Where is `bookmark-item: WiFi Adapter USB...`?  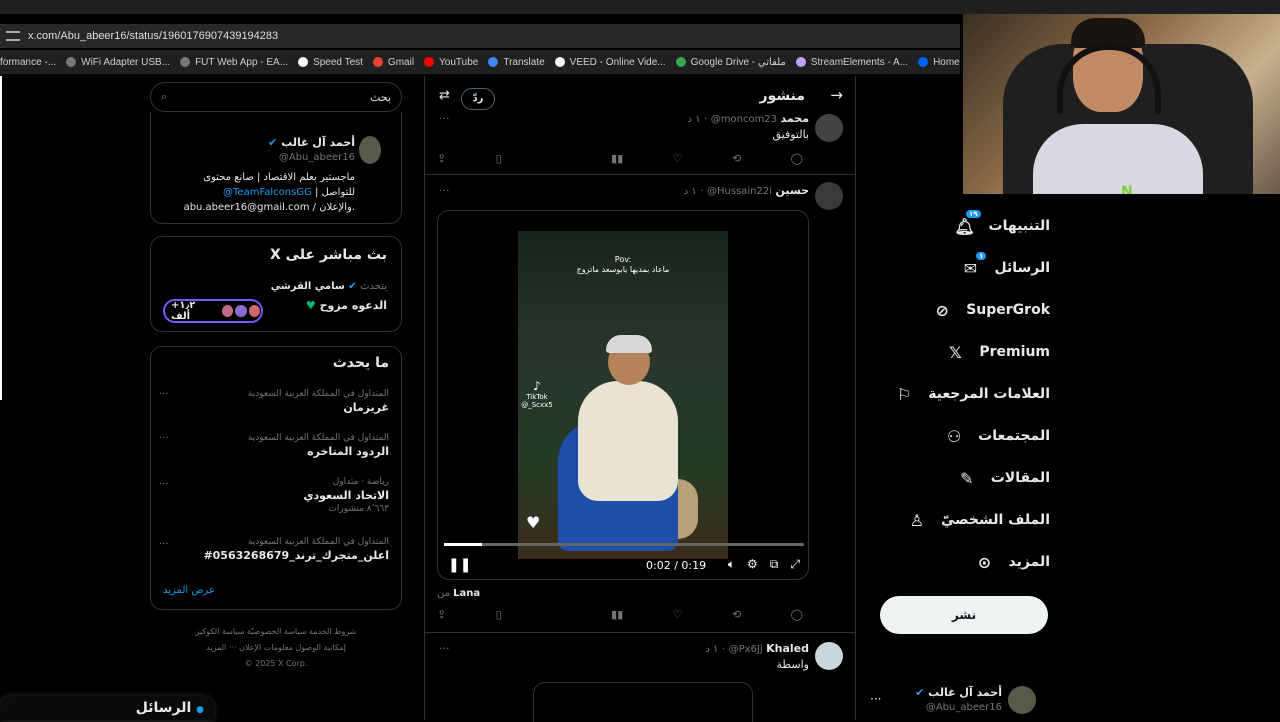
bookmark-item: WiFi Adapter USB... is located at coordinates (118, 62).